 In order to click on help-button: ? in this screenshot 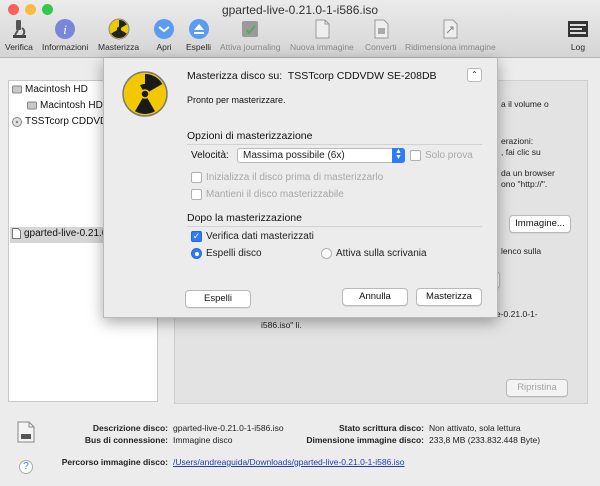, I will do `click(26, 467)`.